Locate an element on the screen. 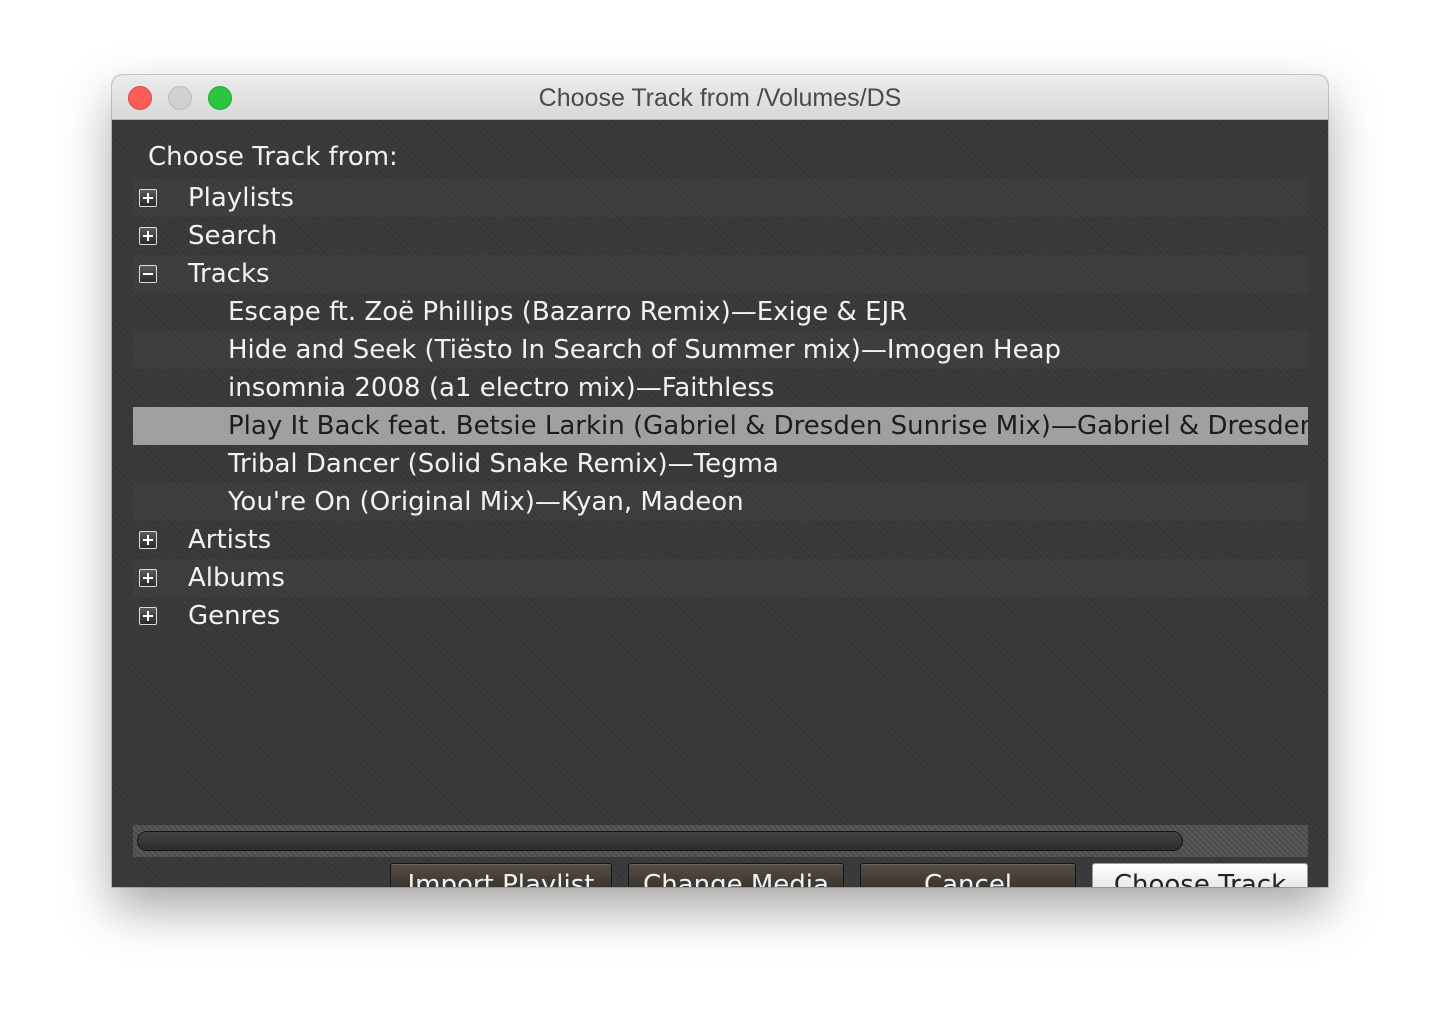  tree-group-search: Search is located at coordinates (720, 236).